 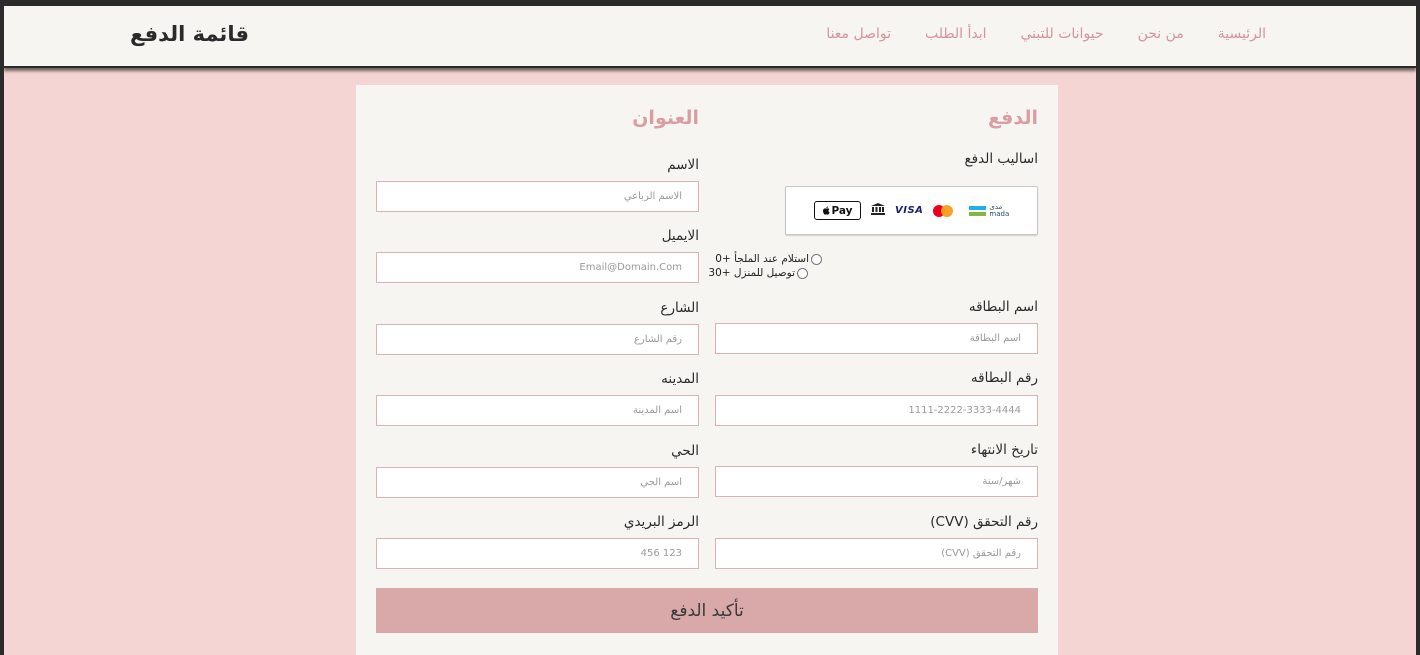 What do you see at coordinates (1242, 34) in the screenshot?
I see `nav-link-home: الرئيسية` at bounding box center [1242, 34].